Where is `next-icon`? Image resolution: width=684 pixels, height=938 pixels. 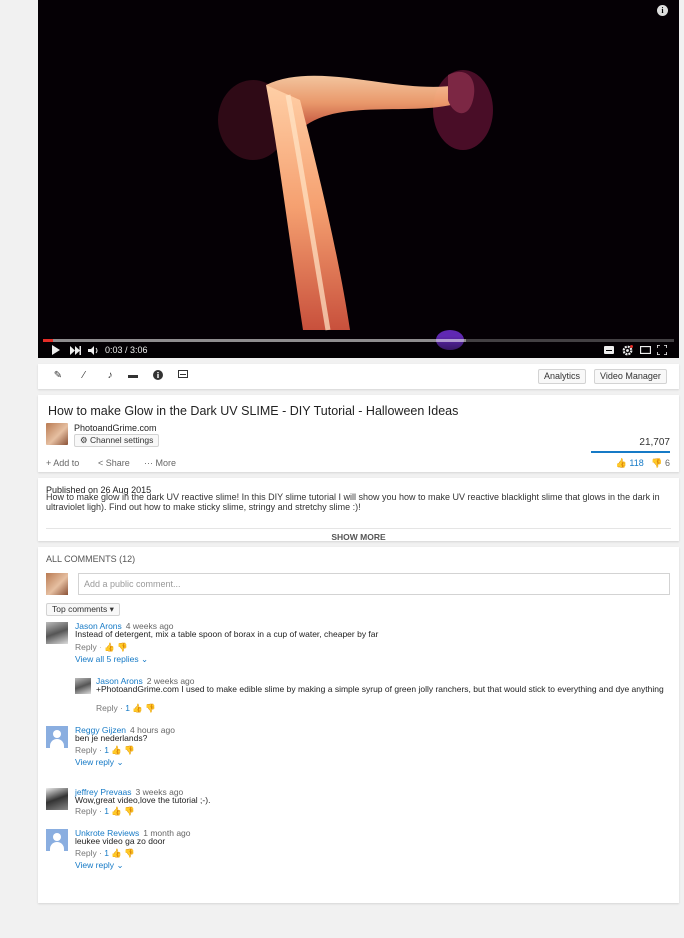 next-icon is located at coordinates (75, 350).